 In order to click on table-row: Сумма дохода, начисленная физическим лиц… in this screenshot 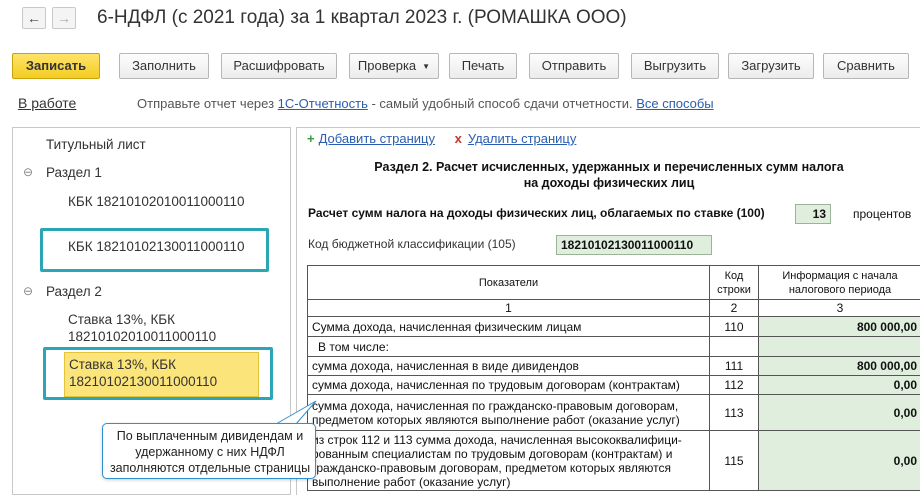, I will do `click(613, 326)`.